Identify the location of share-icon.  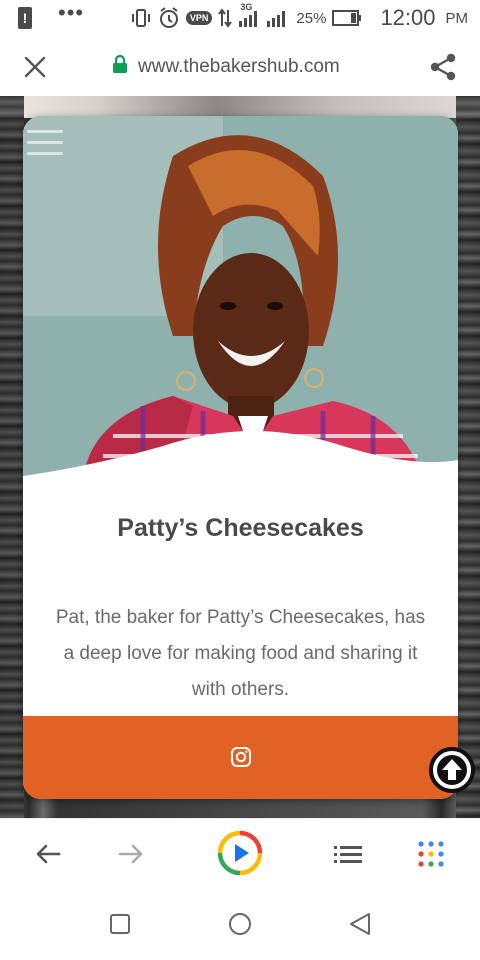
(443, 67).